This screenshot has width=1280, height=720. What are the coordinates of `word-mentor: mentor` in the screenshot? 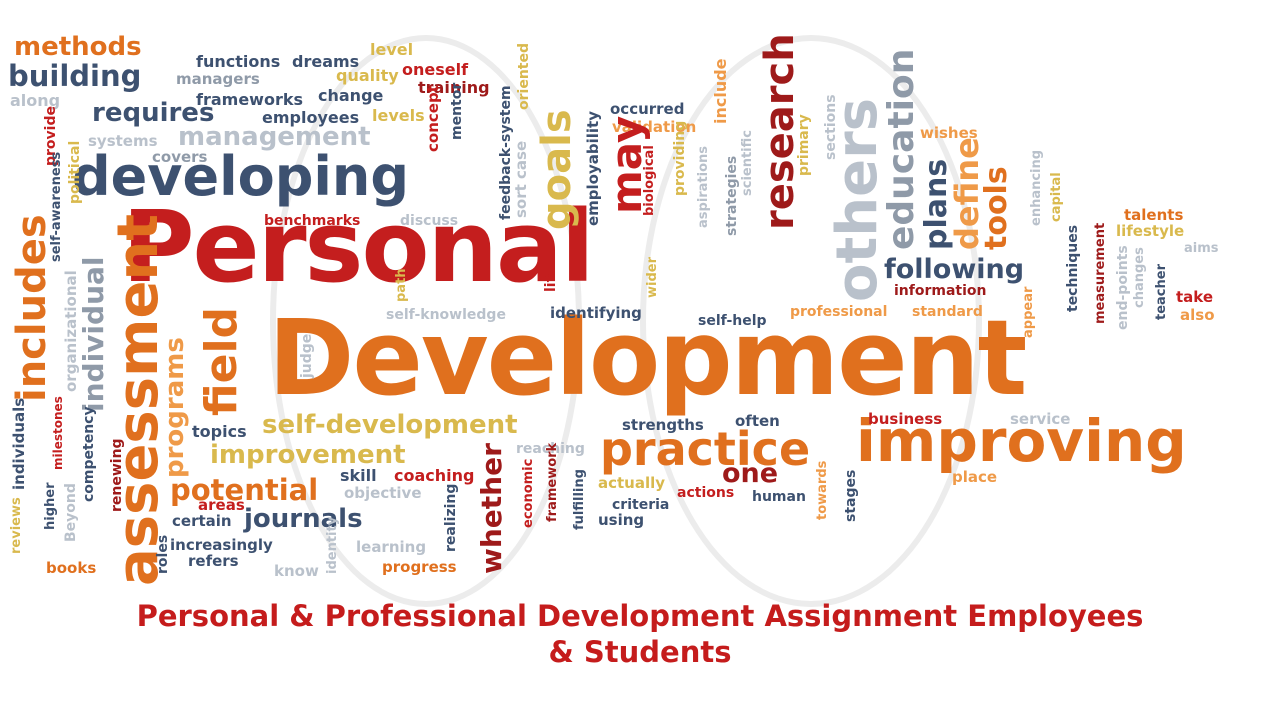 It's located at (457, 111).